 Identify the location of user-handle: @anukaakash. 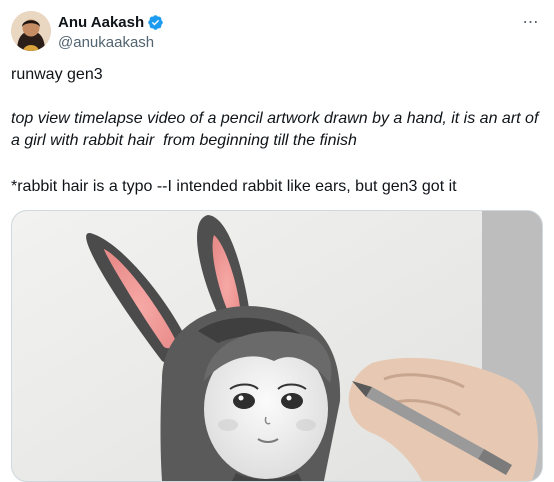
(111, 43).